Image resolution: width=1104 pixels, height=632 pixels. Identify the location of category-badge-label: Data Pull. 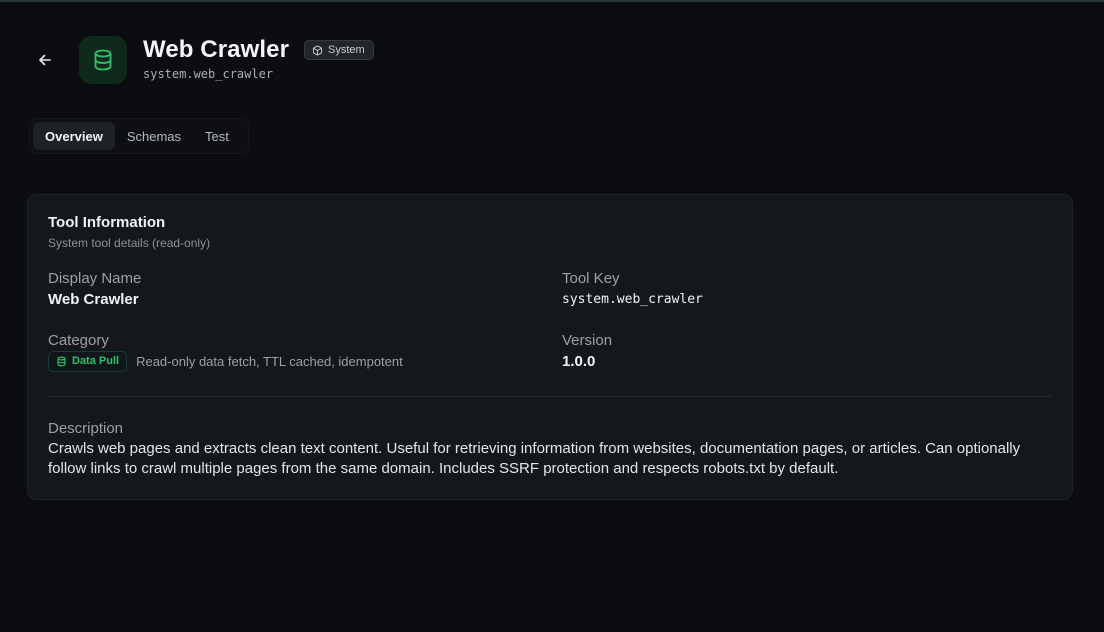
(96, 361).